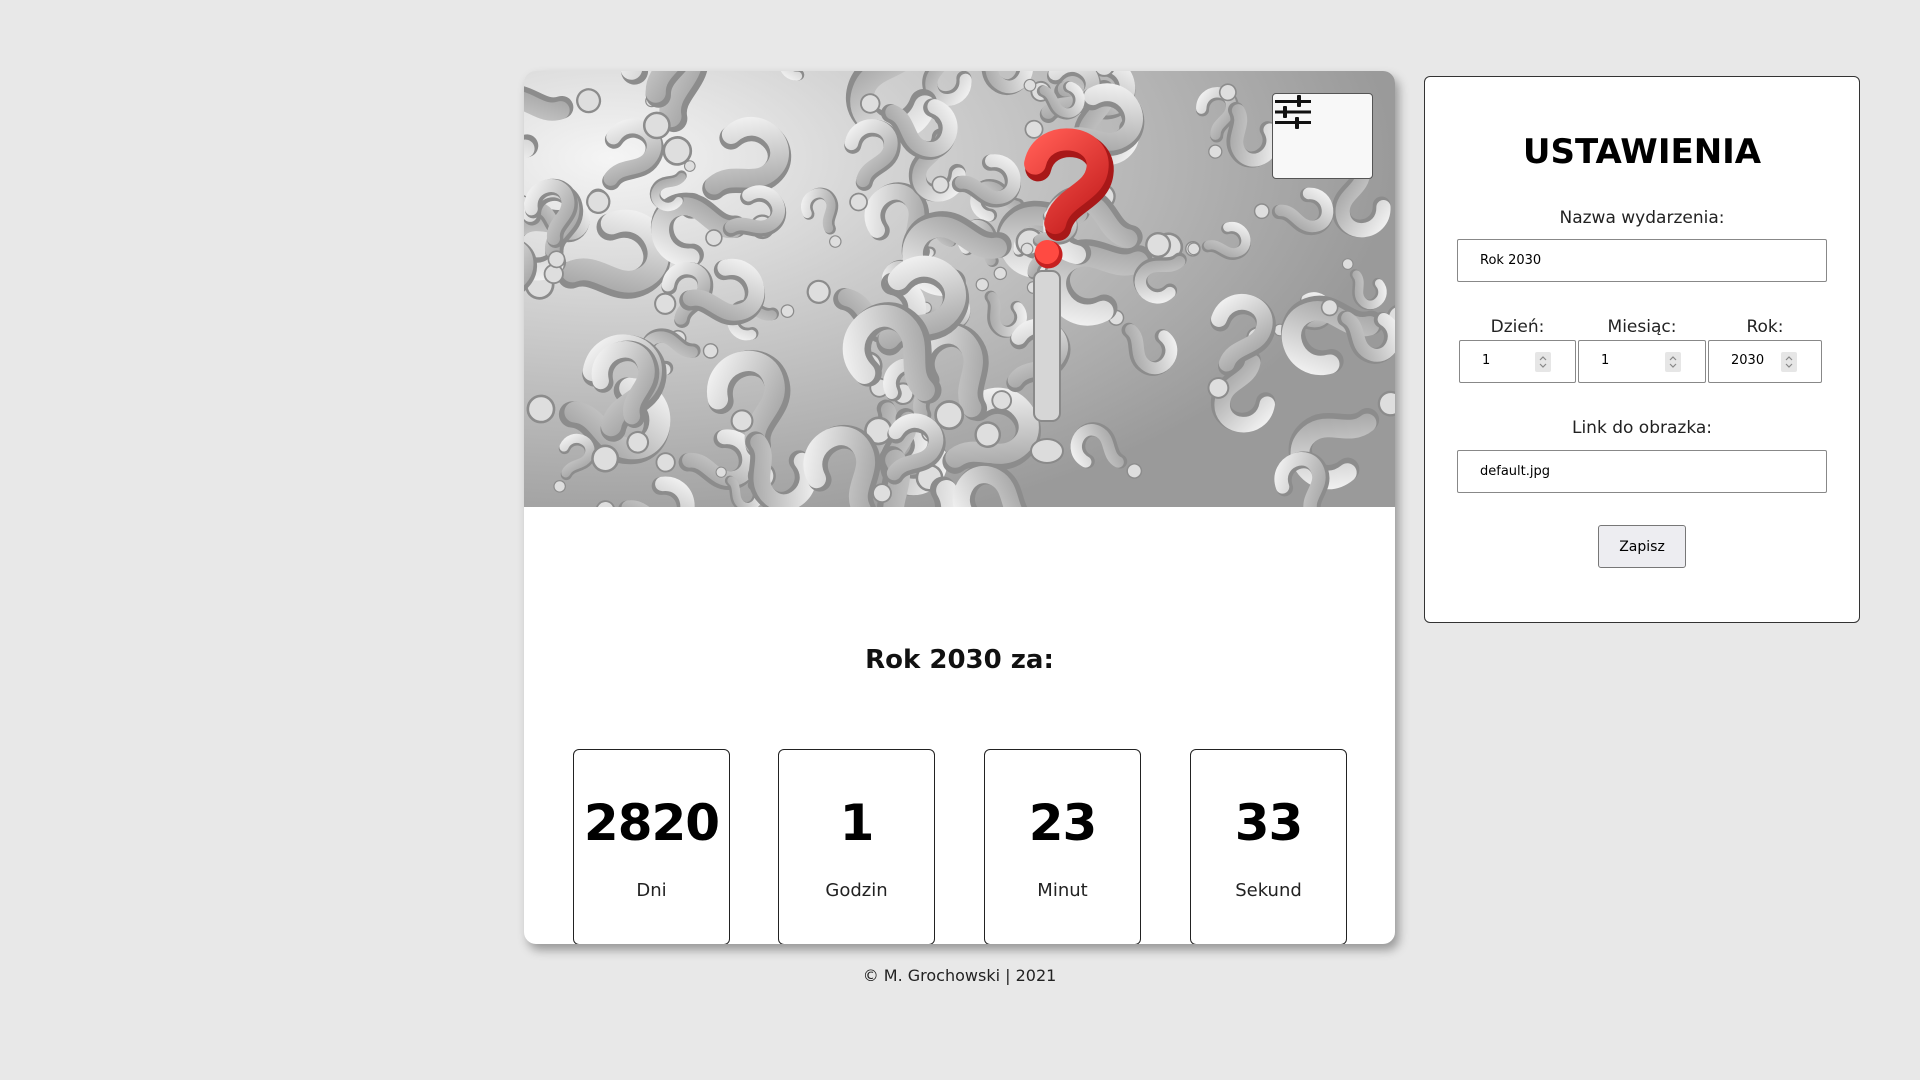 This screenshot has width=1920, height=1080. Describe the element at coordinates (959, 660) in the screenshot. I see `event-title: Rok 2030 za:` at that location.